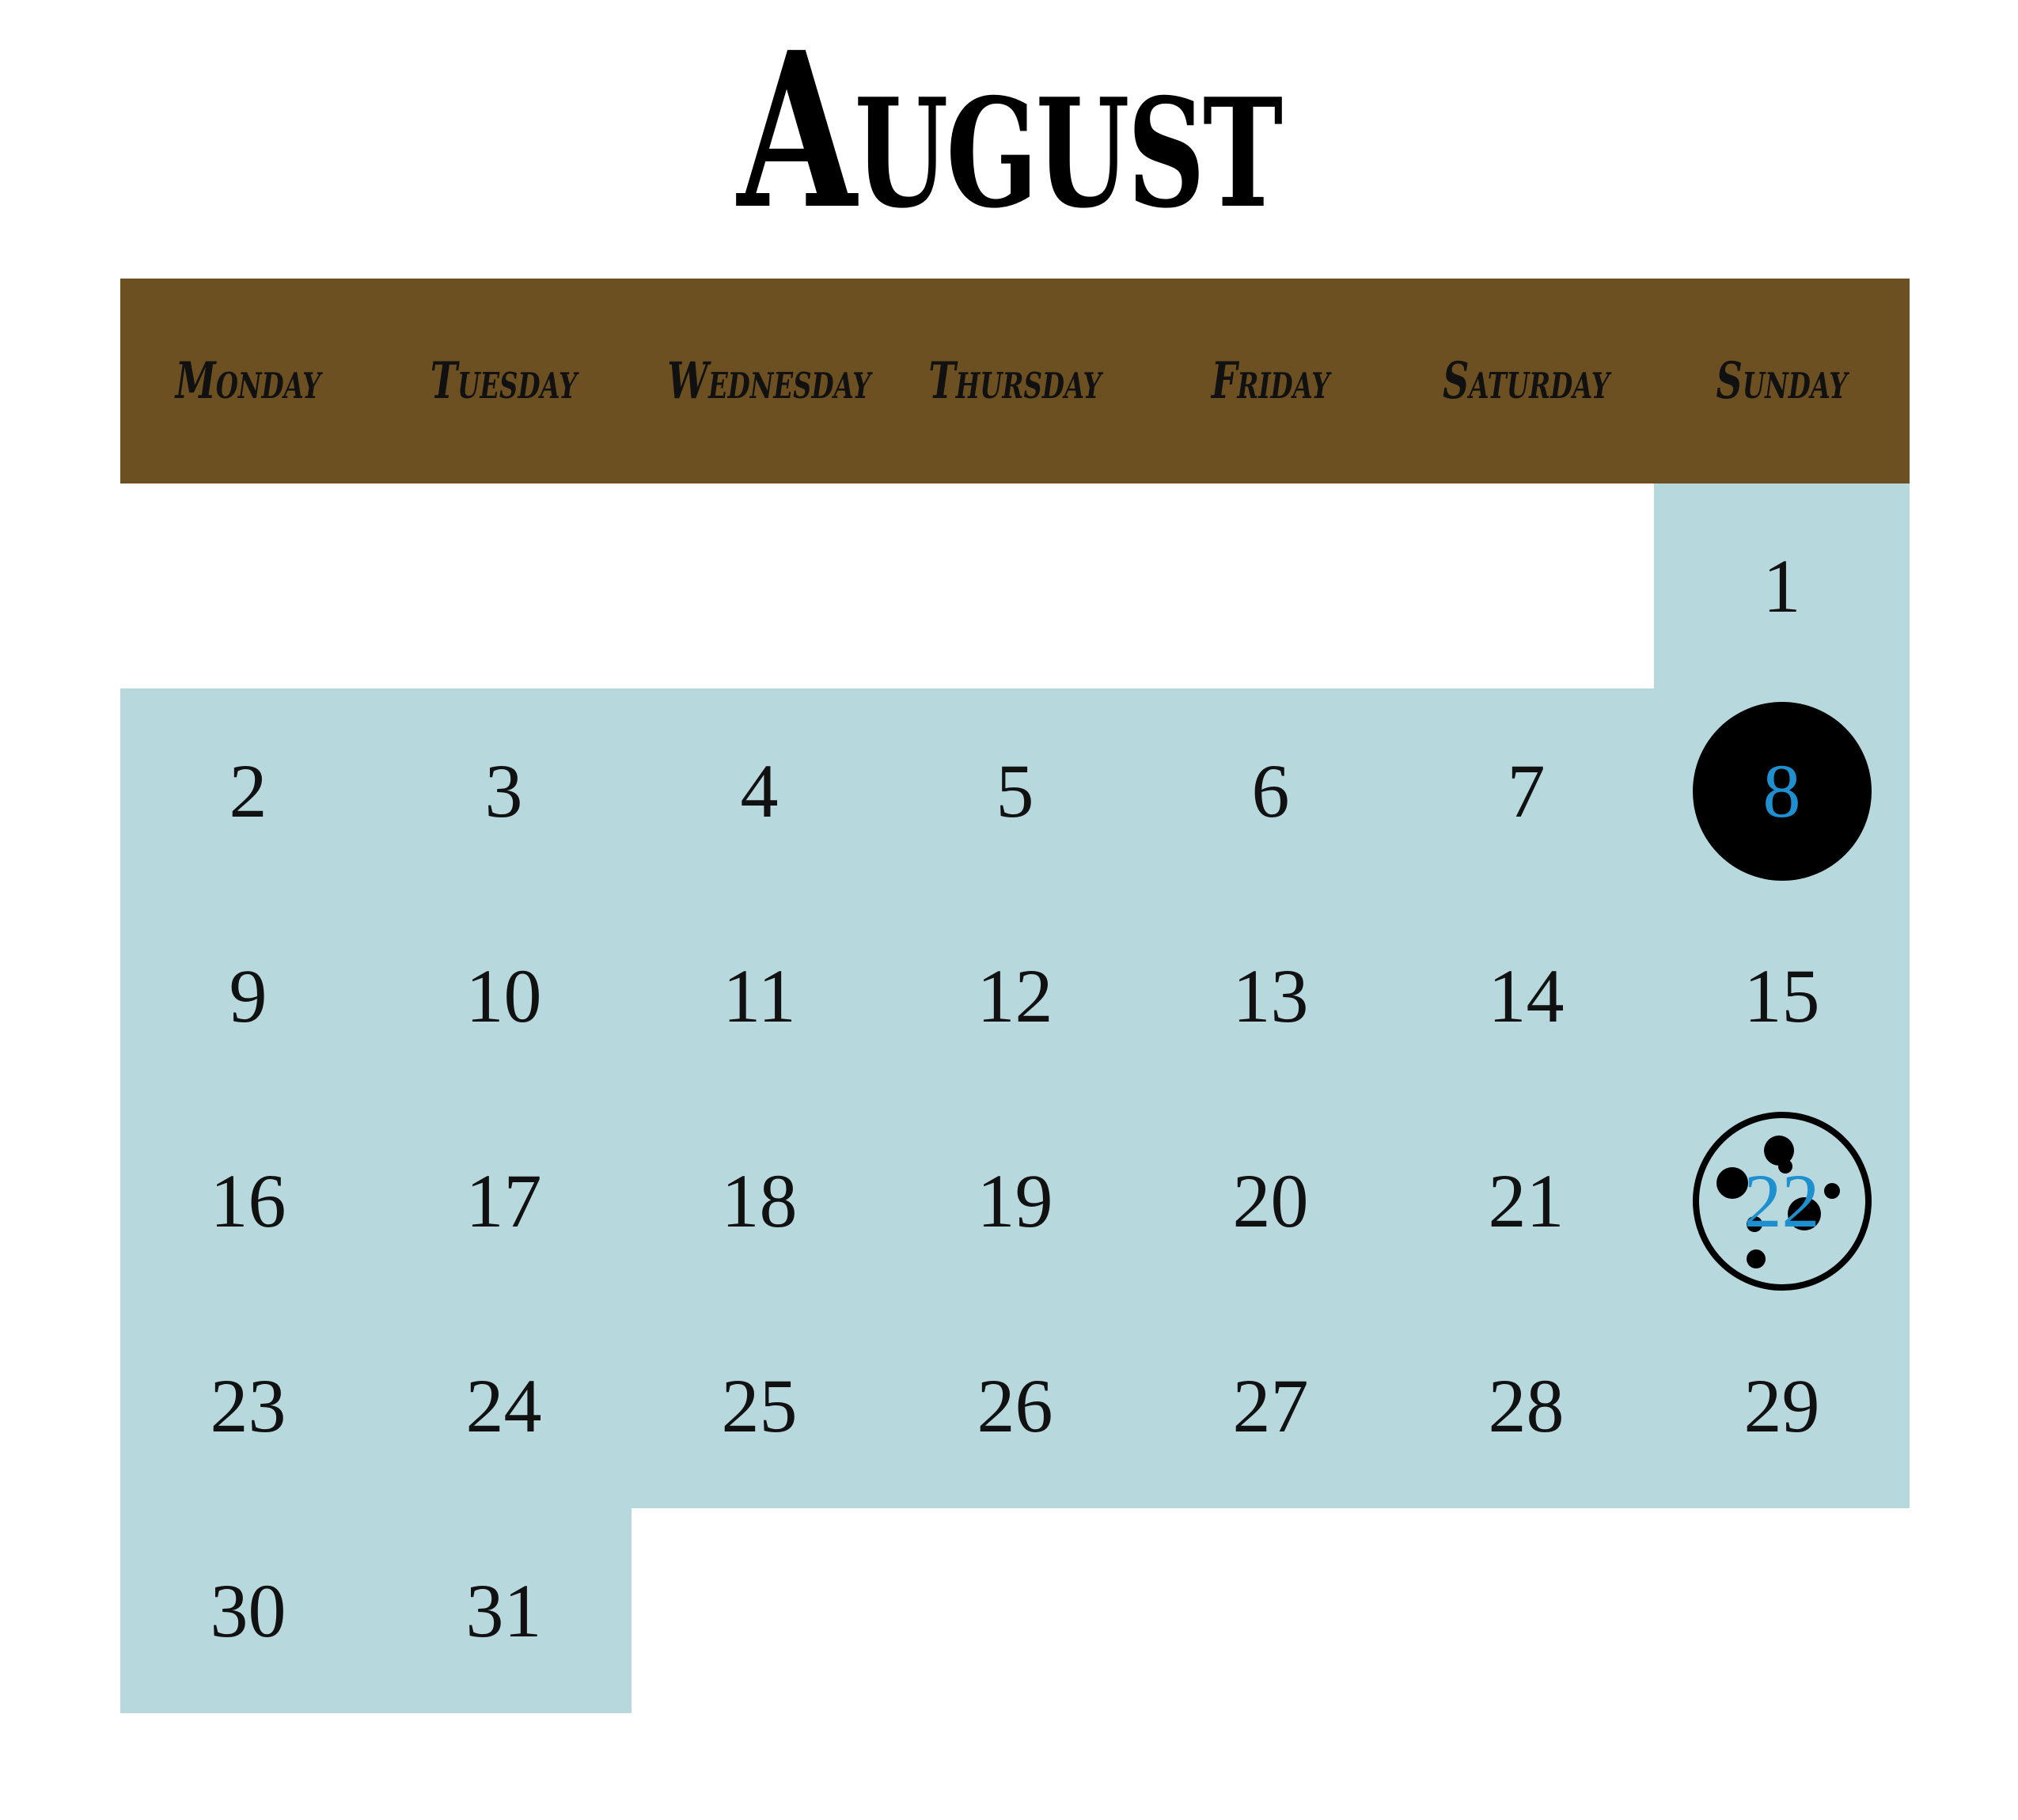  I want to click on day-cell-4: 4, so click(759, 790).